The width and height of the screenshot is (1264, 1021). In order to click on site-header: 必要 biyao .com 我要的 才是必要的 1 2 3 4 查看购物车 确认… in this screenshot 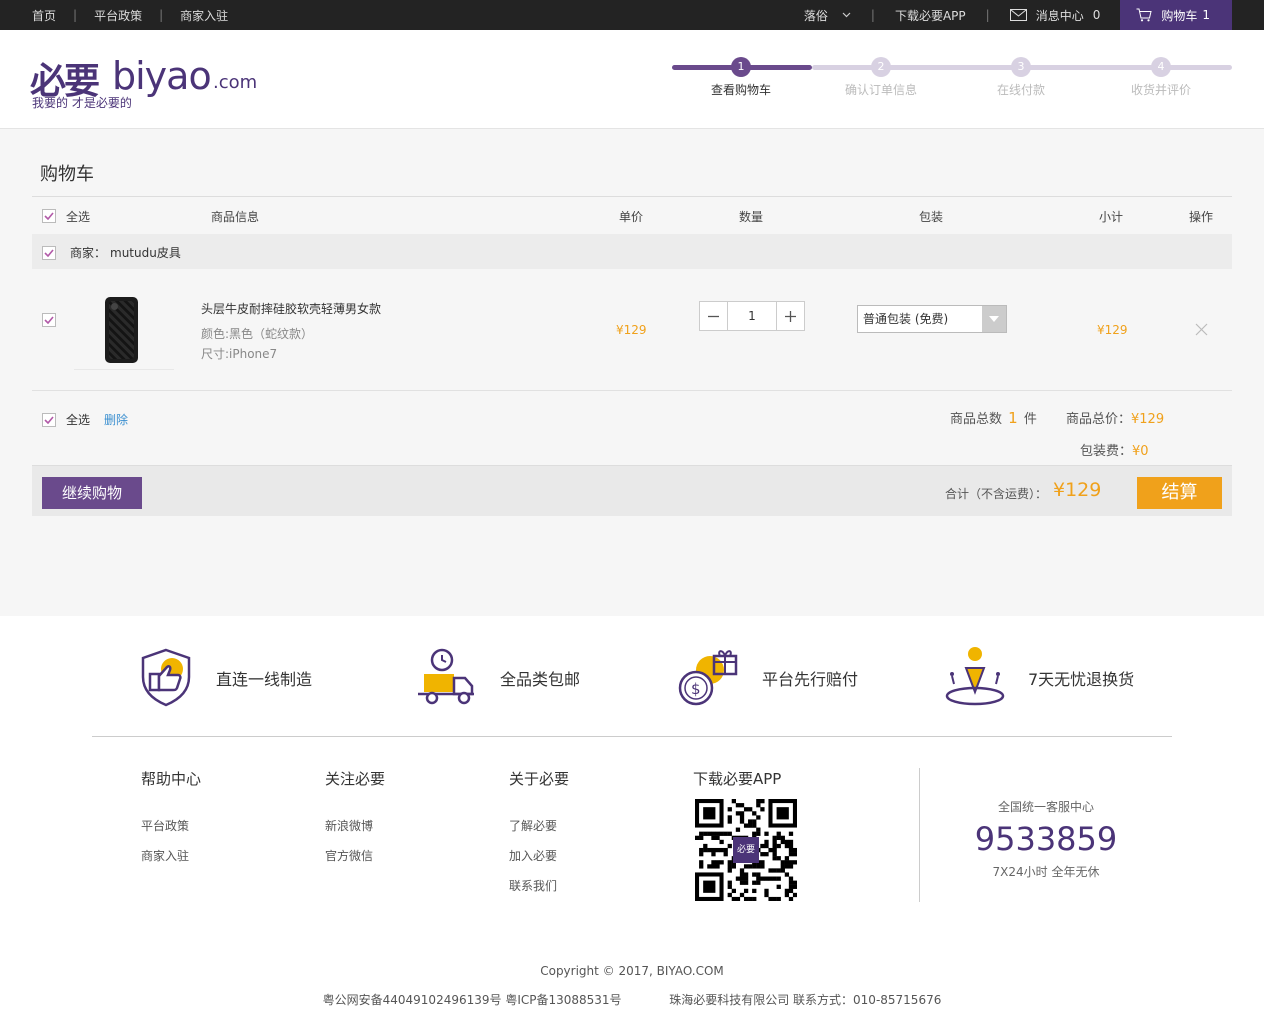, I will do `click(632, 79)`.